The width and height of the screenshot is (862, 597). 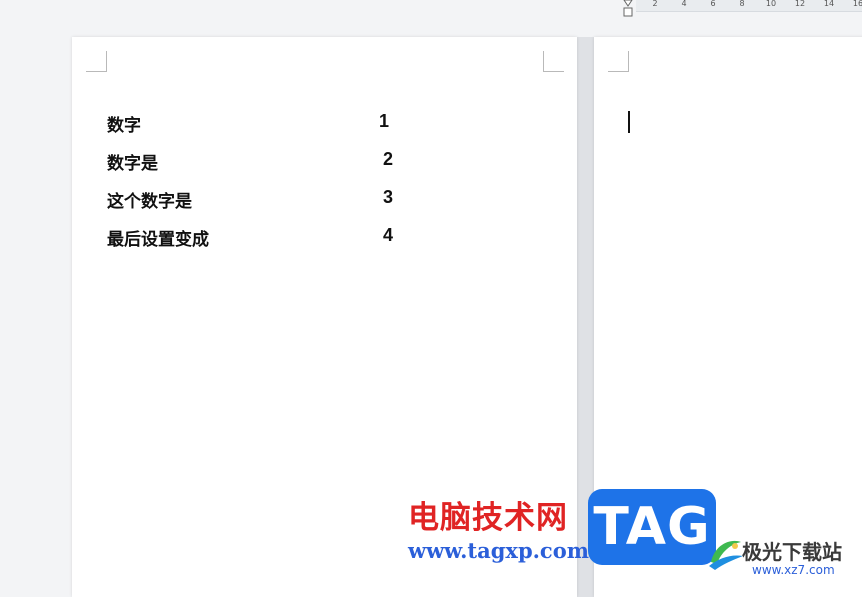 I want to click on ruler-tick: 8, so click(x=742, y=4).